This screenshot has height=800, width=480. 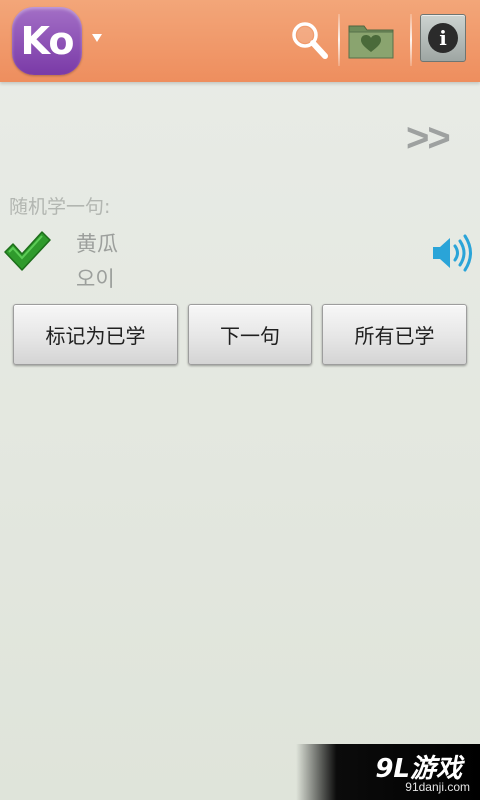 What do you see at coordinates (97, 38) in the screenshot?
I see `dropdown-arrow-icon` at bounding box center [97, 38].